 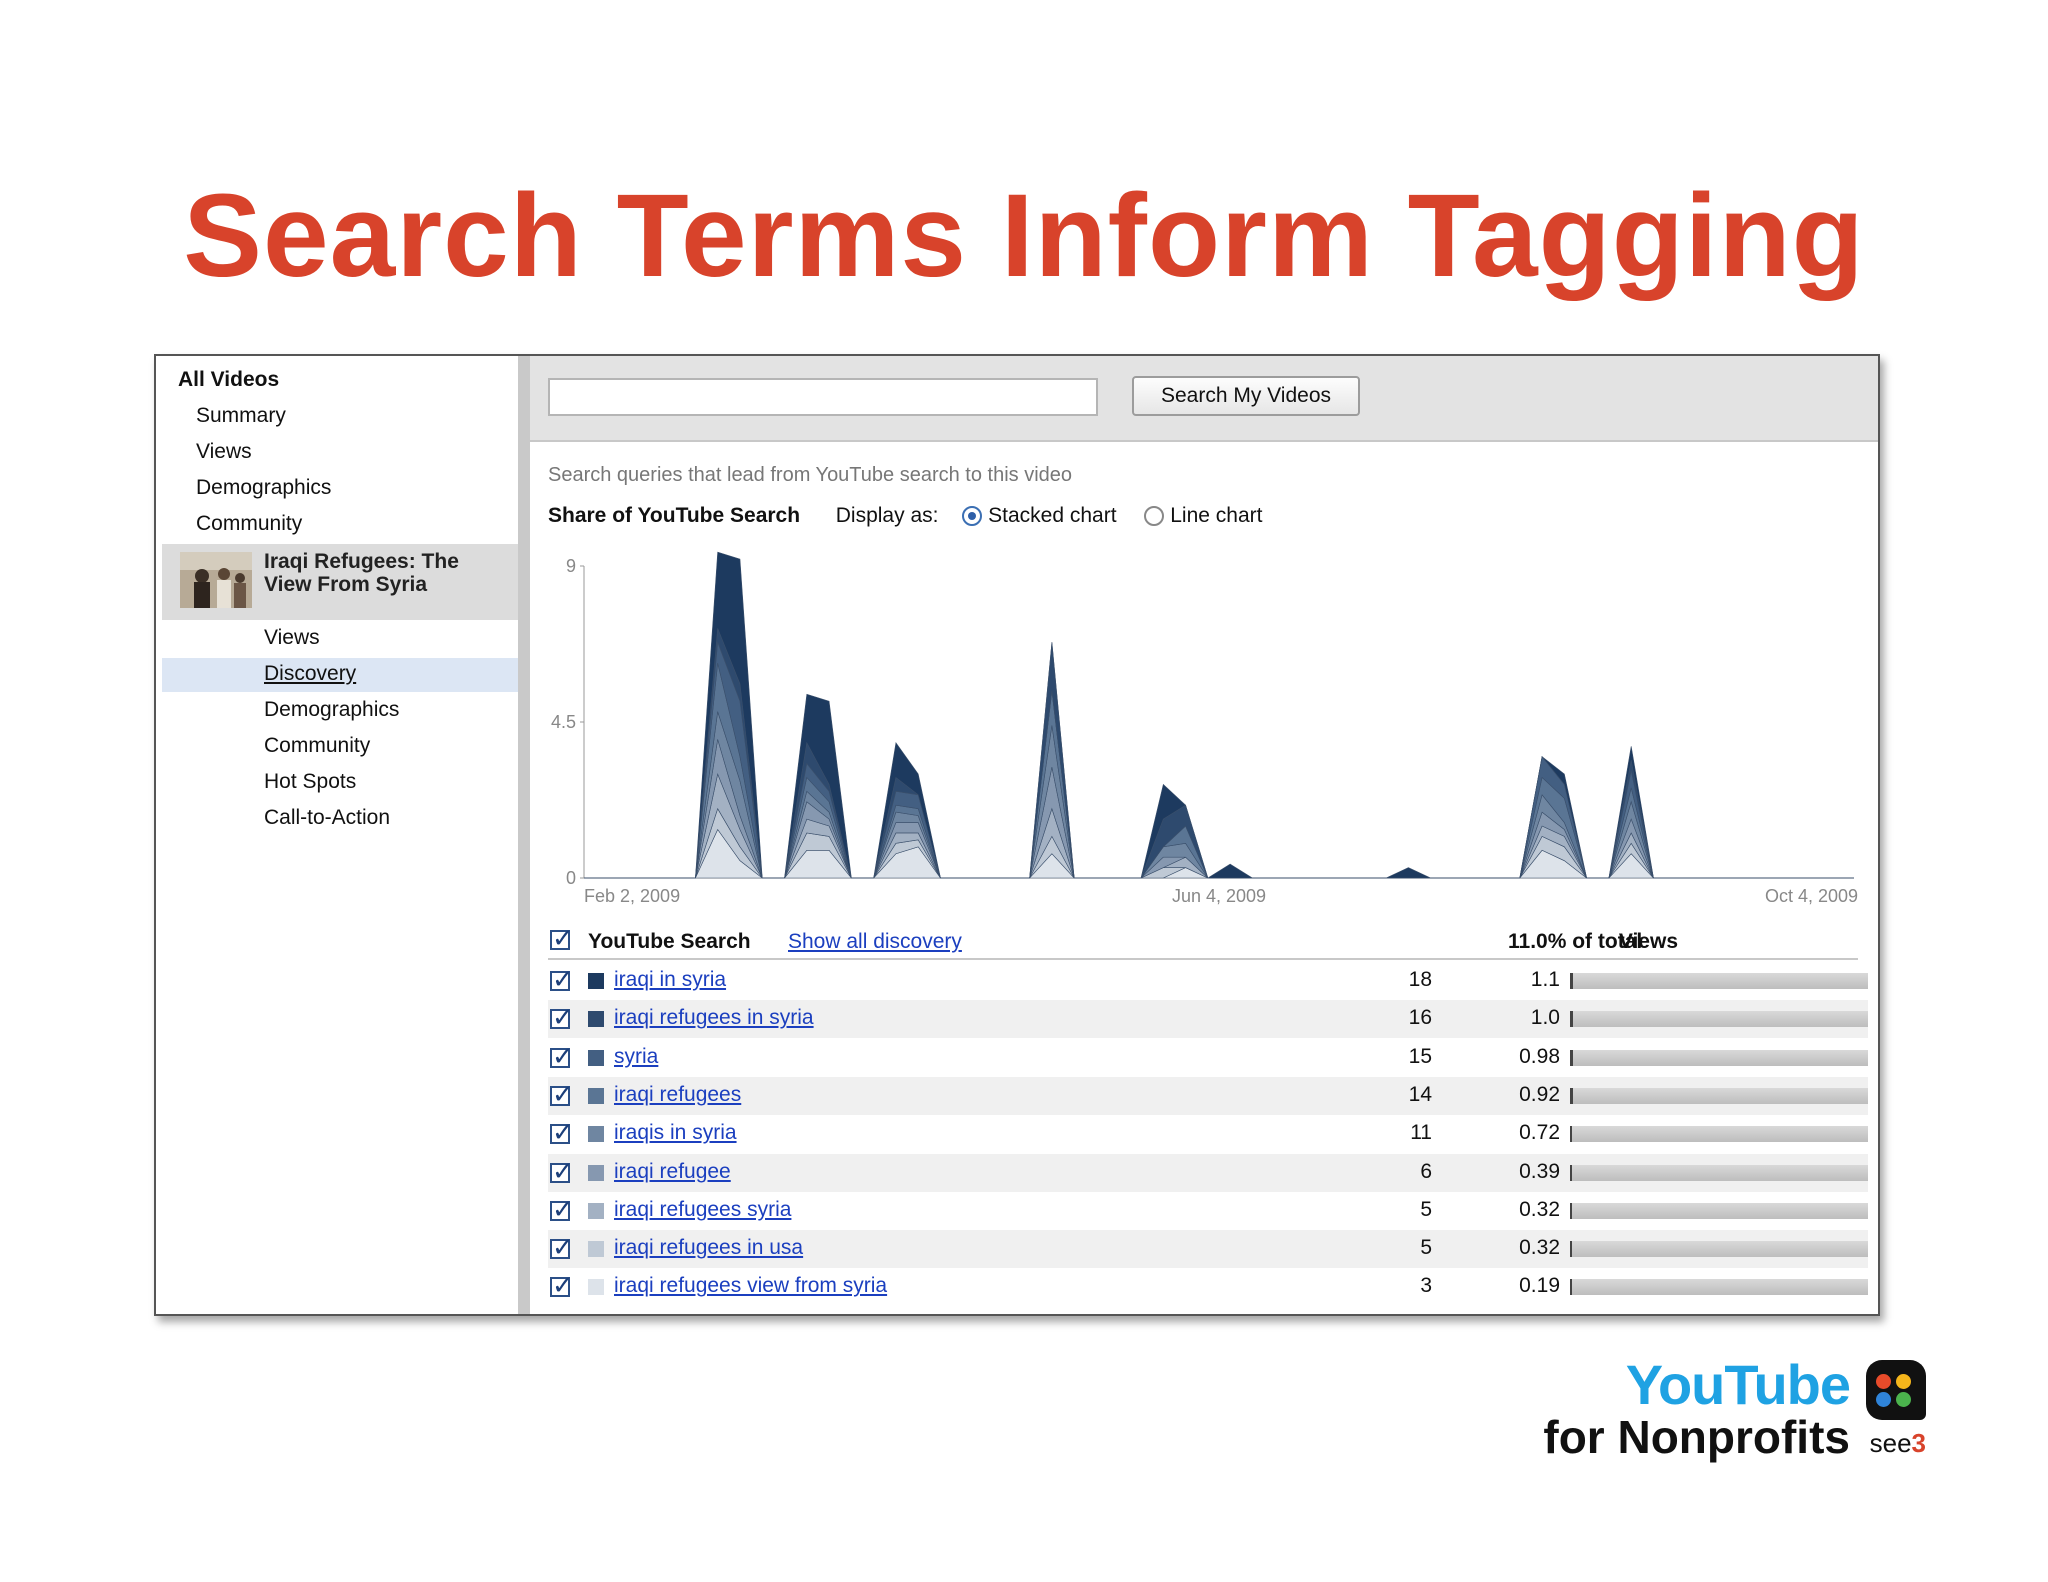 What do you see at coordinates (1738, 1384) in the screenshot?
I see `youtube-wordmark: YouTube` at bounding box center [1738, 1384].